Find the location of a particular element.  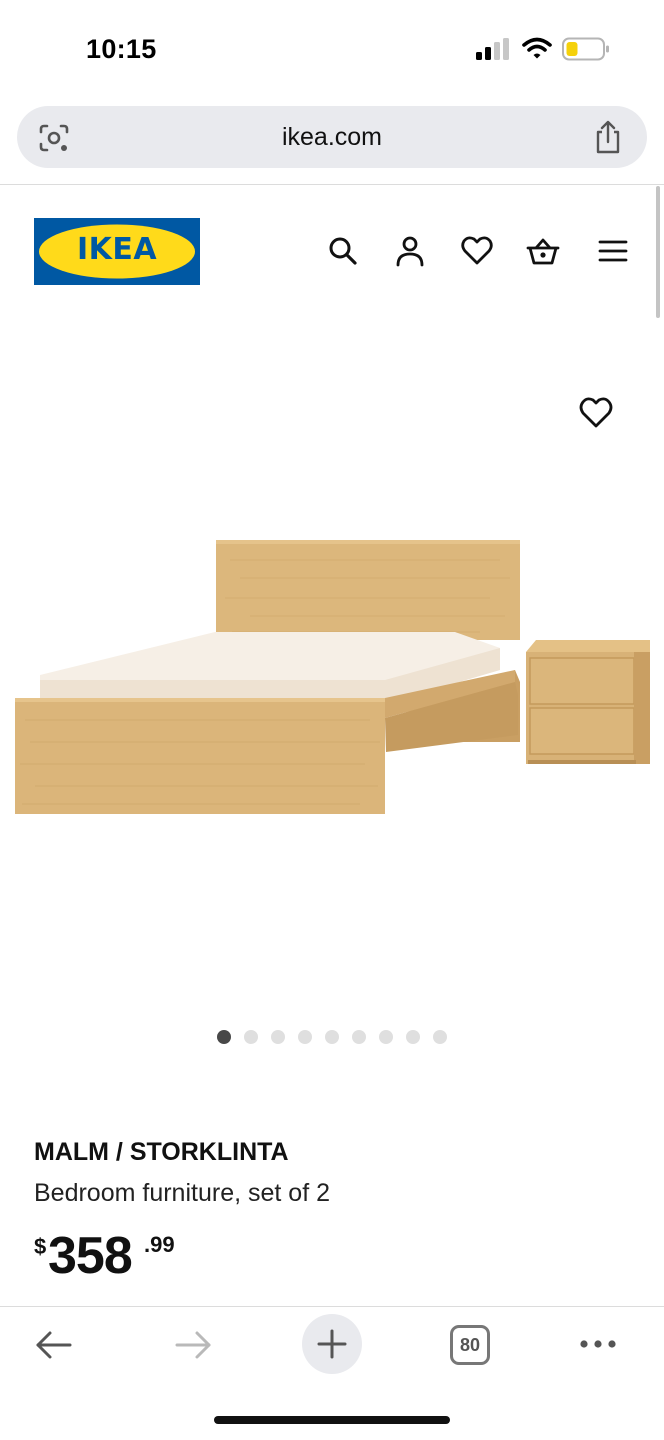

cellular-signal-icon is located at coordinates (492, 49).